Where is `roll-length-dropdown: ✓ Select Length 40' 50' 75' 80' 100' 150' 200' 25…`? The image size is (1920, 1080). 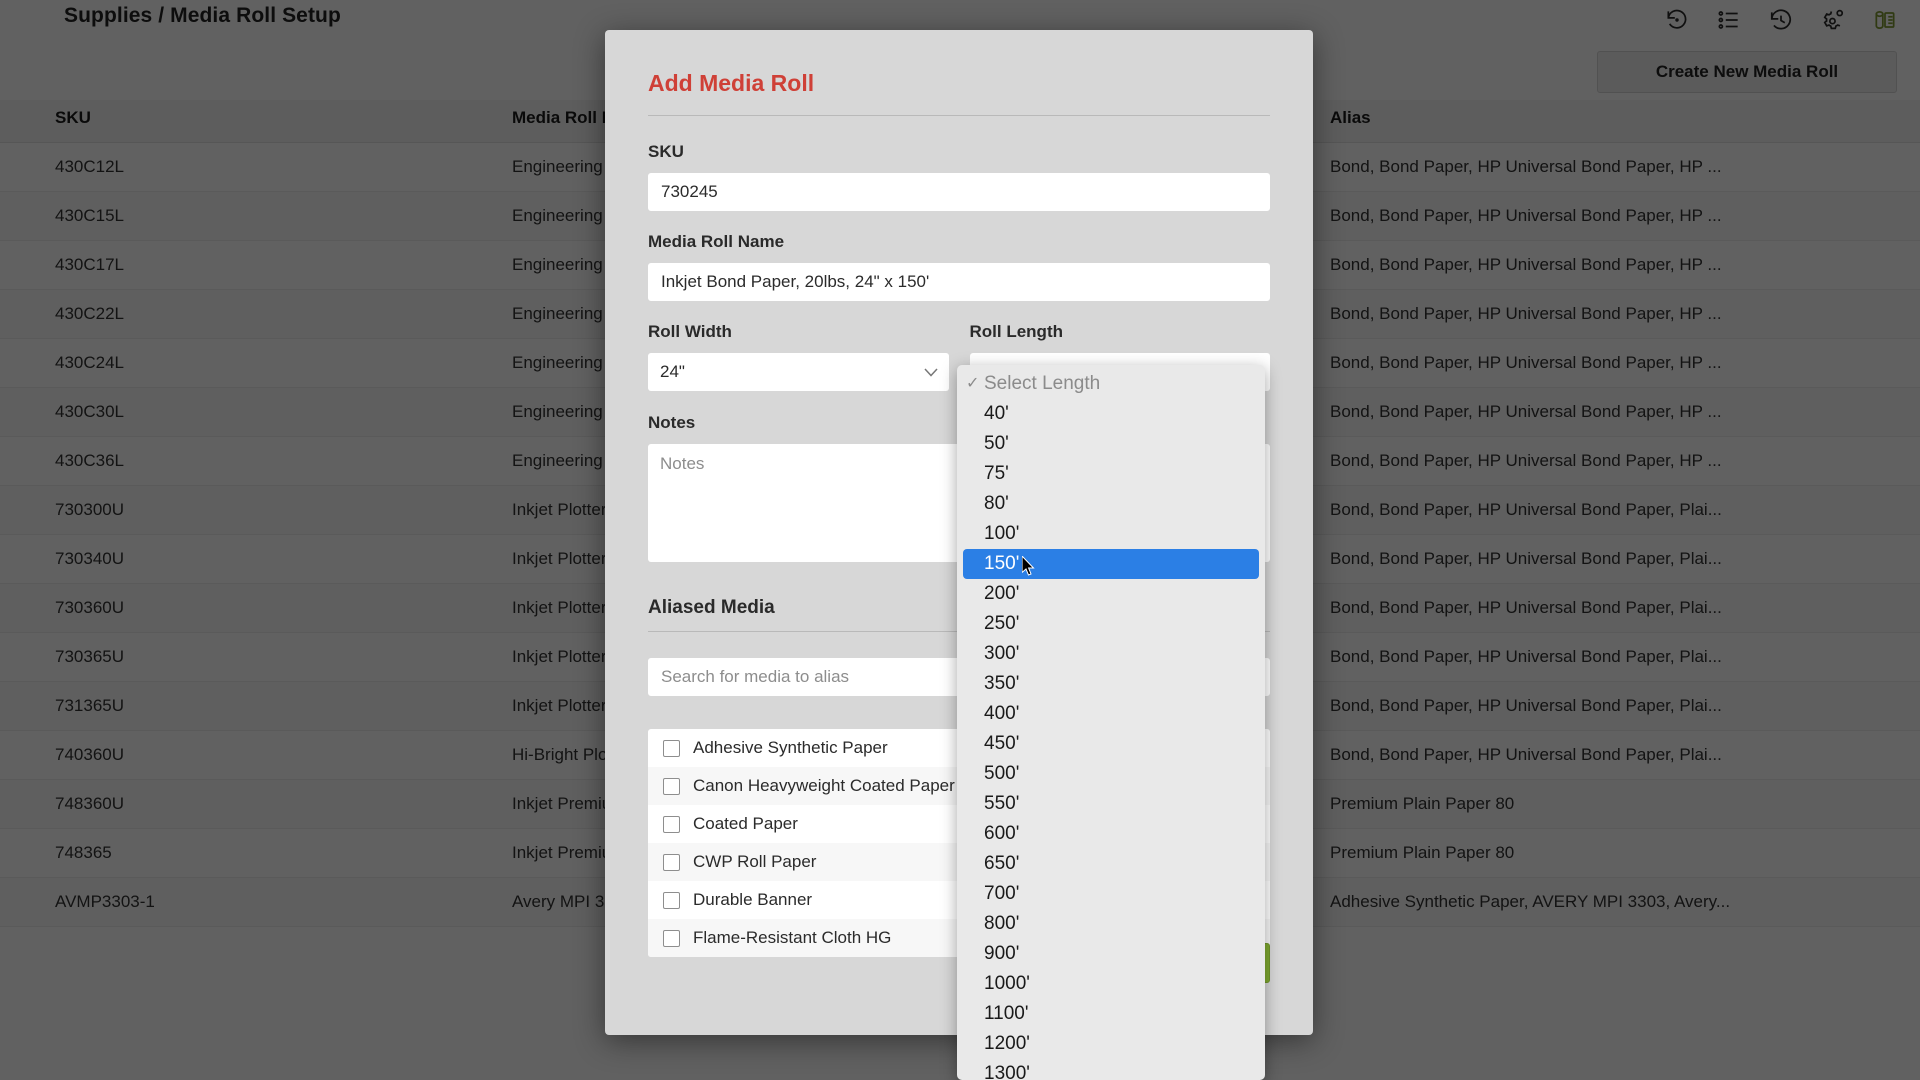 roll-length-dropdown: ✓ Select Length 40' 50' 75' 80' 100' 150' 200' 25… is located at coordinates (1111, 722).